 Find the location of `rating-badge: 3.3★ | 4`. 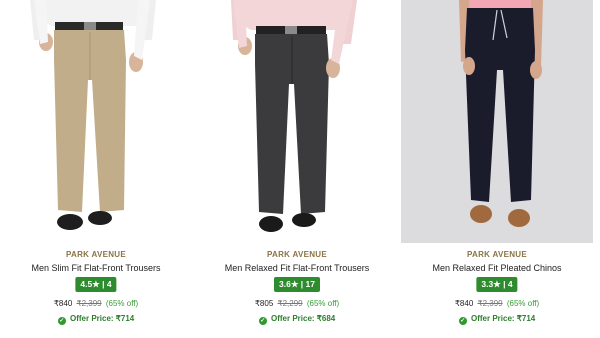

rating-badge: 3.3★ | 4 is located at coordinates (497, 284).